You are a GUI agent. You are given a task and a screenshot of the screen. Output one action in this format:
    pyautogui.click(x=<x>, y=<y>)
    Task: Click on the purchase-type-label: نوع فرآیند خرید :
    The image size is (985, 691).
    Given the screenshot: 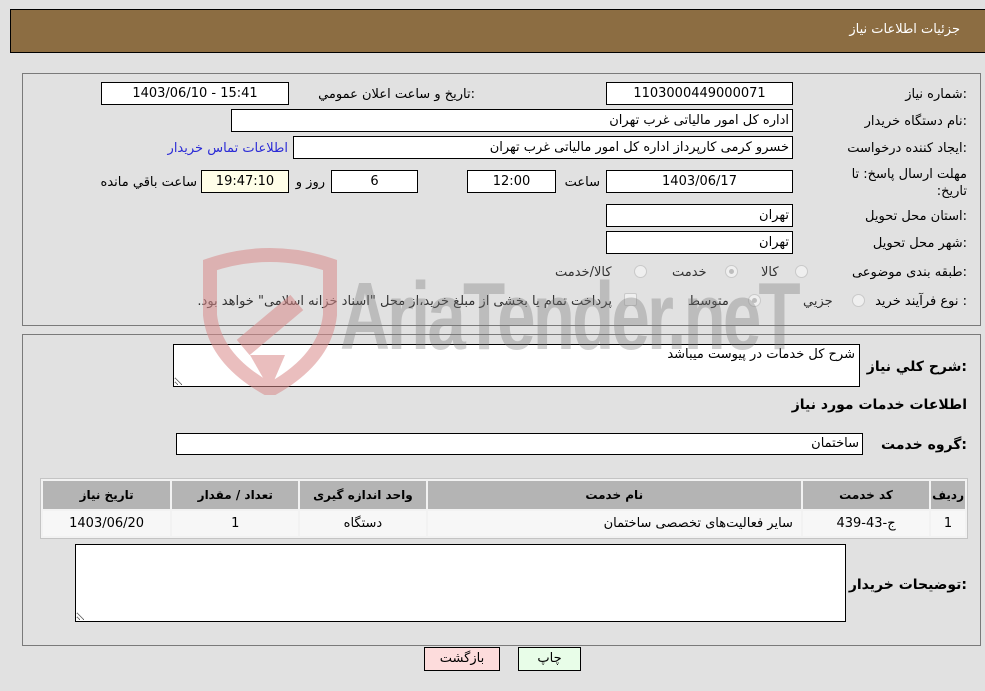 What is the action you would take?
    pyautogui.click(x=921, y=301)
    